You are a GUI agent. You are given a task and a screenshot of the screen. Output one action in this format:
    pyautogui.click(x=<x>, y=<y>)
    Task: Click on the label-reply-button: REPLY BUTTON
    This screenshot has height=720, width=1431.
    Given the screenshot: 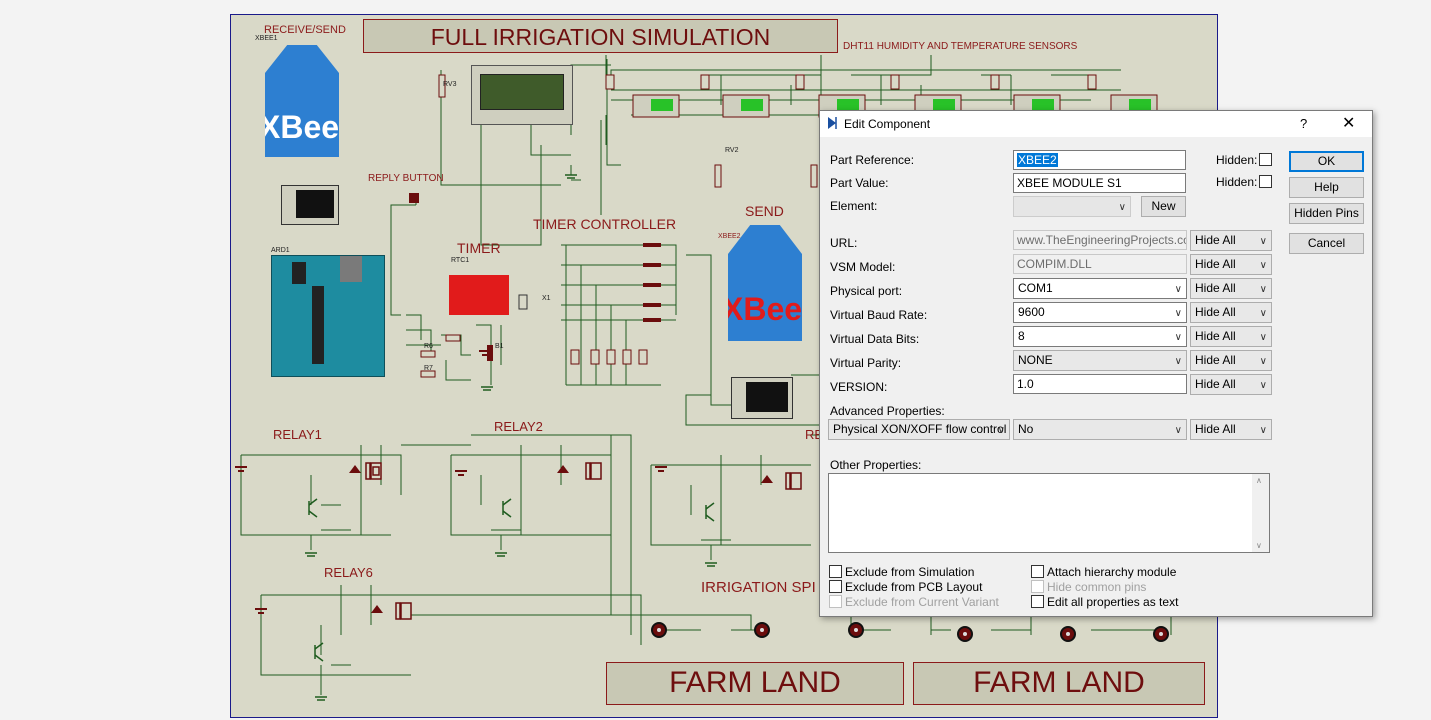 What is the action you would take?
    pyautogui.click(x=406, y=178)
    